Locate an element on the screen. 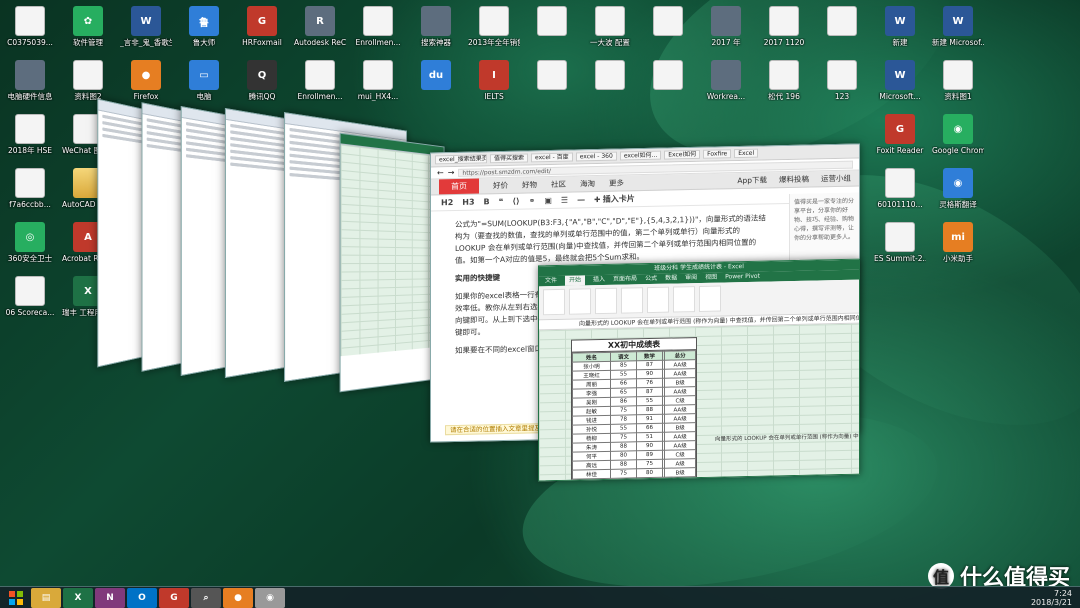 This screenshot has width=1080, height=608. settings-icon: ◉ is located at coordinates (270, 598).